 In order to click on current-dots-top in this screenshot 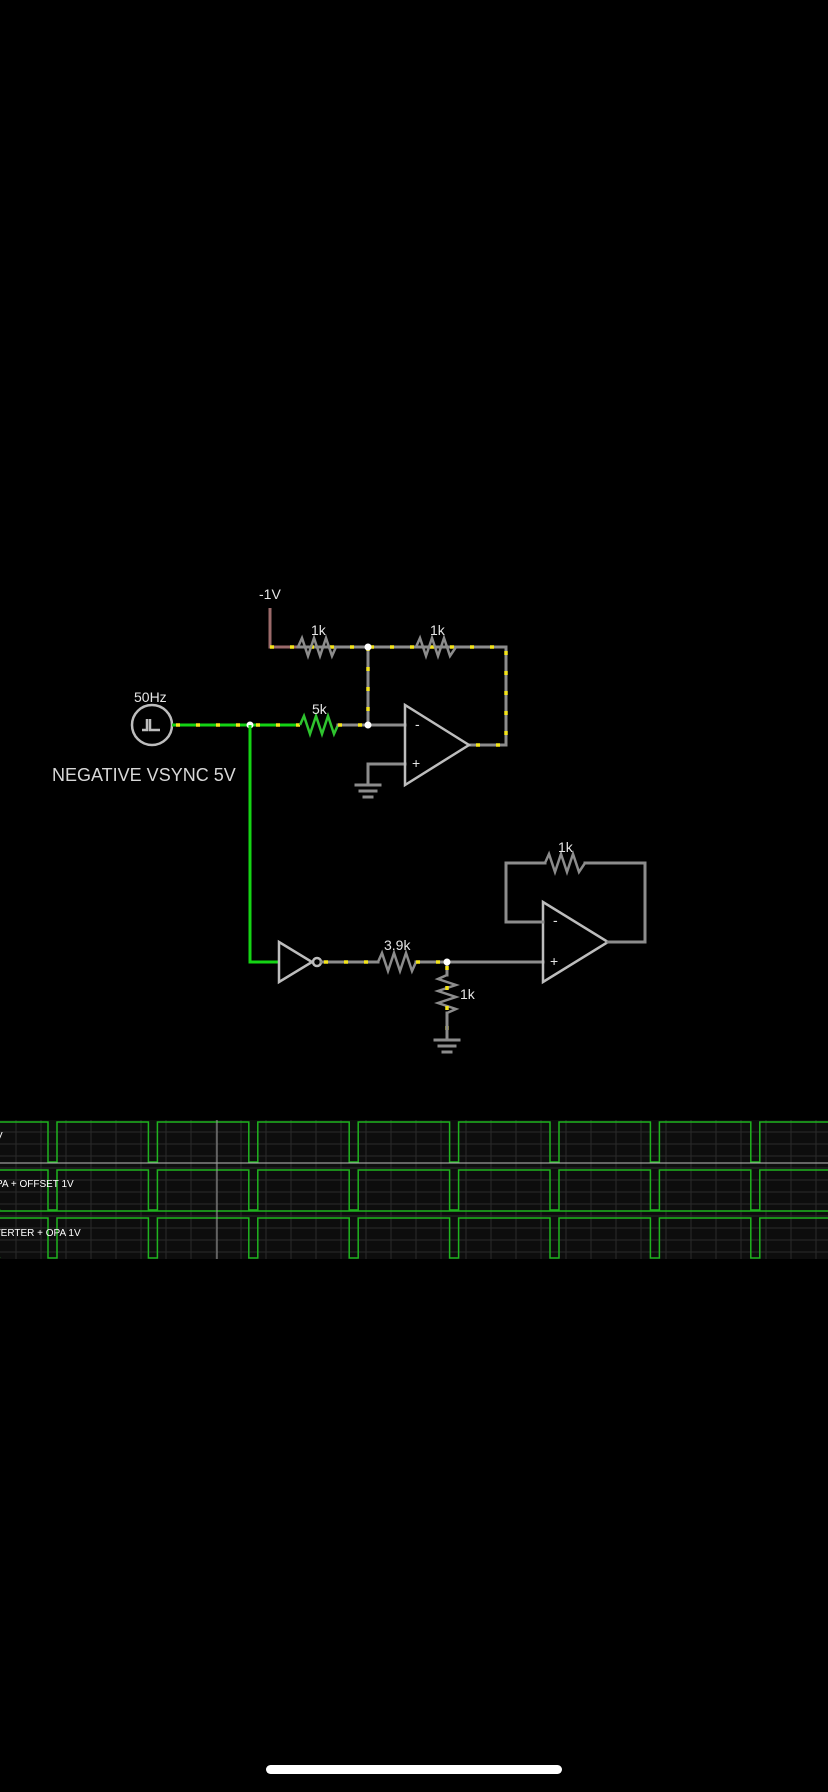, I will do `click(389, 696)`.